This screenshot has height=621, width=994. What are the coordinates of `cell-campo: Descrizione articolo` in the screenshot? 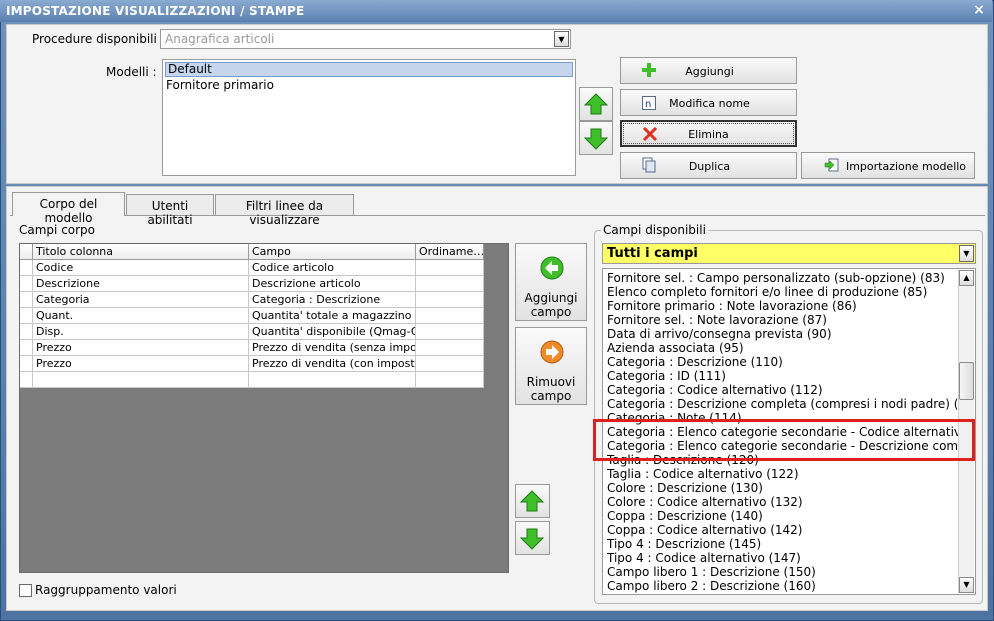 It's located at (332, 284).